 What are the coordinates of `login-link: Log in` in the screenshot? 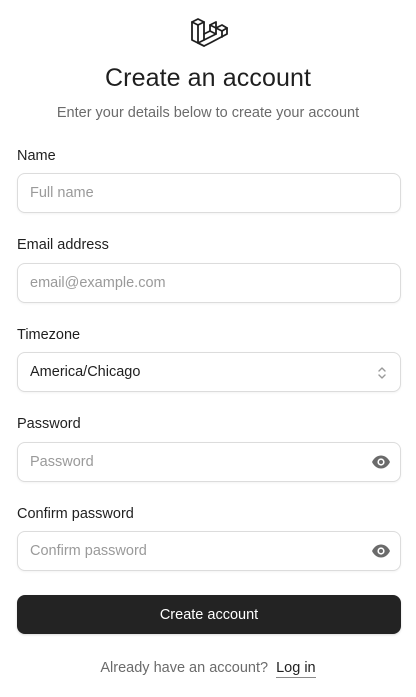 It's located at (296, 669).